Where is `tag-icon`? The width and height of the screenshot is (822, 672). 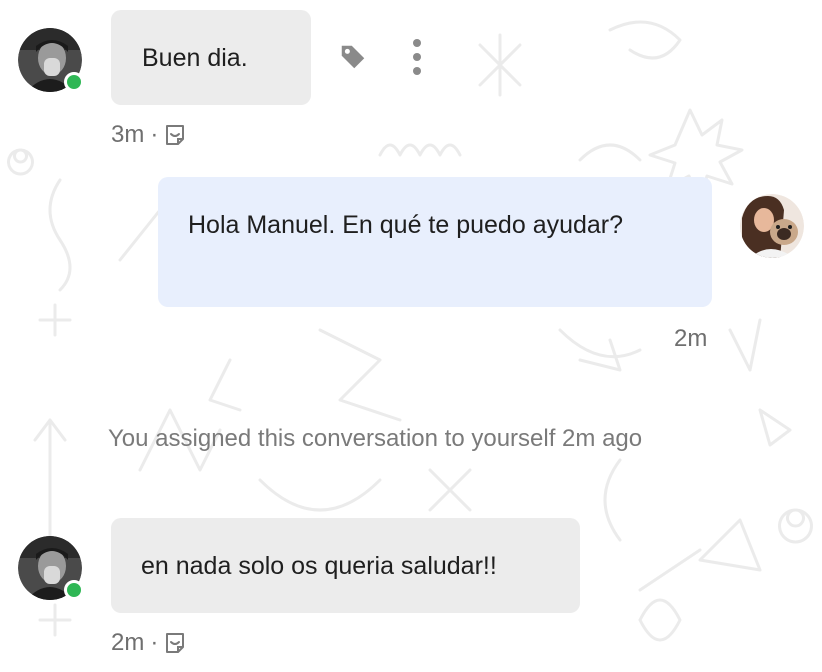 tag-icon is located at coordinates (353, 57).